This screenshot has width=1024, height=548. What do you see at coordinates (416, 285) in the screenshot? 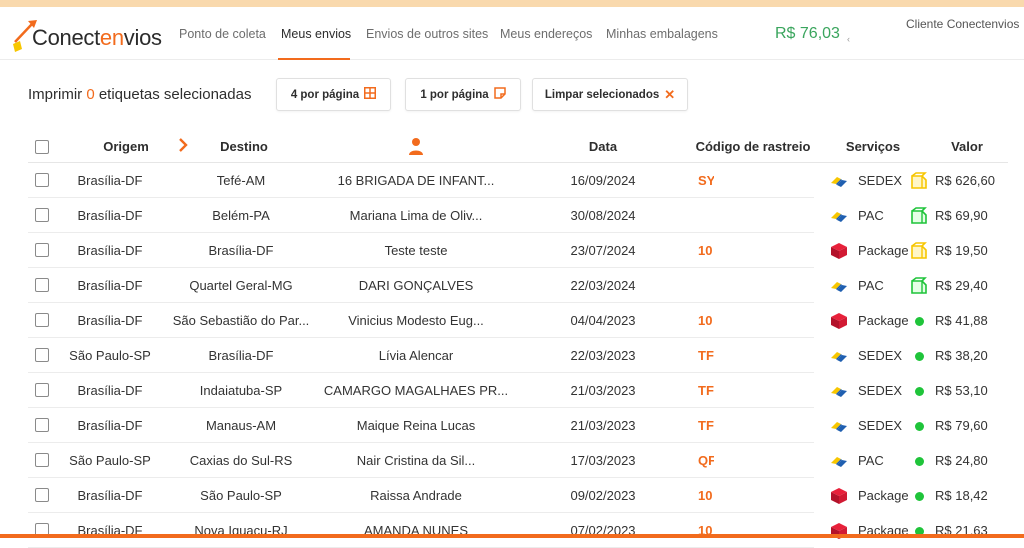
I see `cell-recipient: DARI GONÇALVES` at bounding box center [416, 285].